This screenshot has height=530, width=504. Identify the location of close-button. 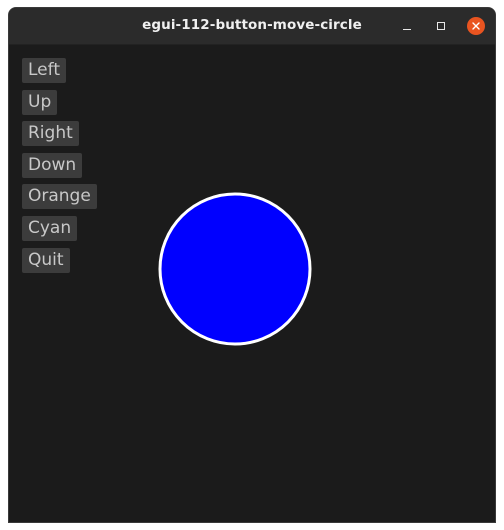
(476, 26).